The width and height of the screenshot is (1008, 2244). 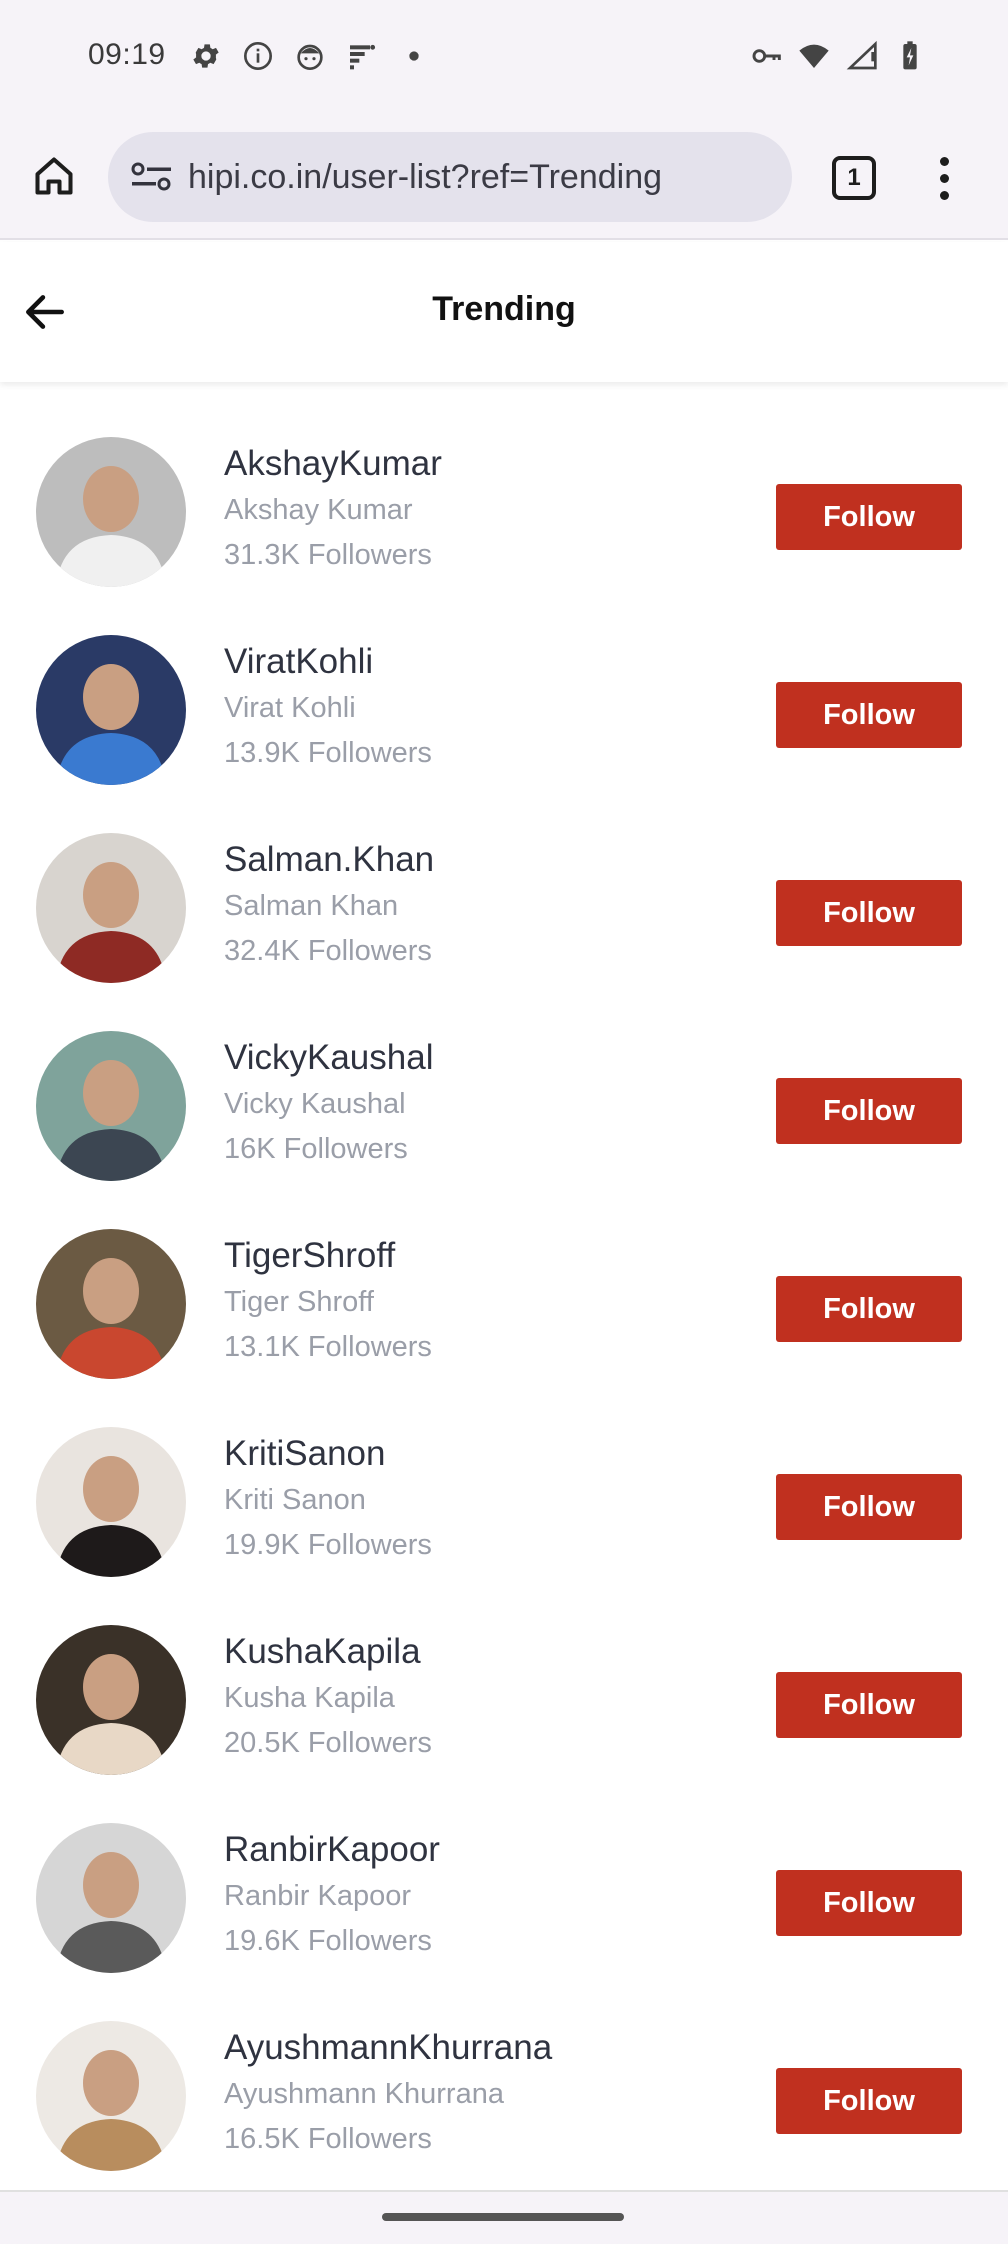 I want to click on user-handle: KritiSanon, so click(x=304, y=1454).